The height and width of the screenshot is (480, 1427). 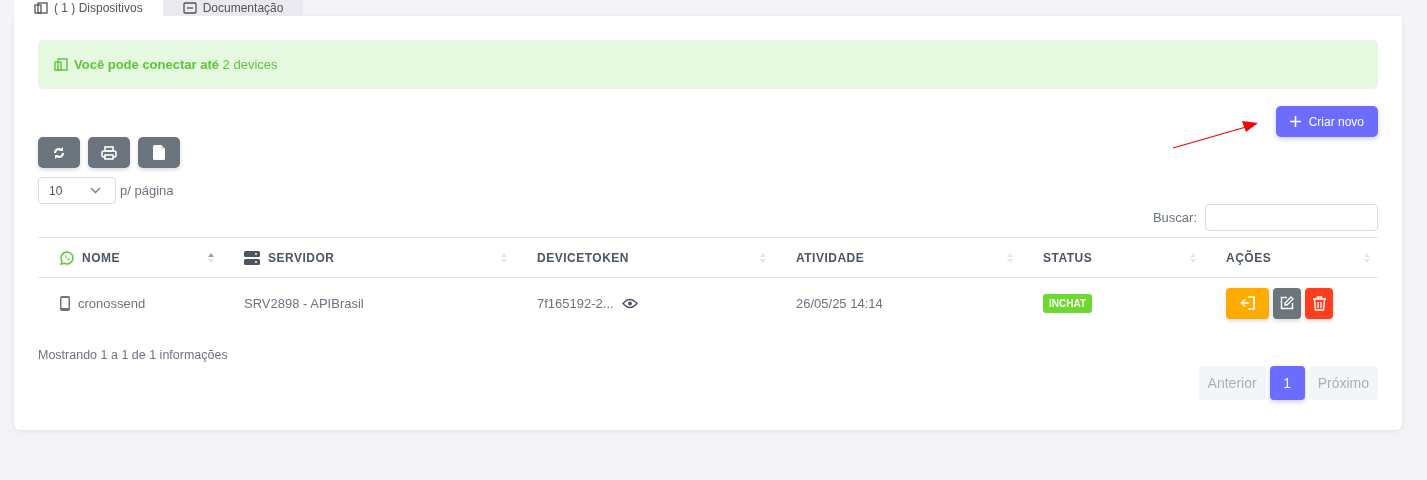 What do you see at coordinates (583, 257) in the screenshot?
I see `column-header: DEVICETOKEN` at bounding box center [583, 257].